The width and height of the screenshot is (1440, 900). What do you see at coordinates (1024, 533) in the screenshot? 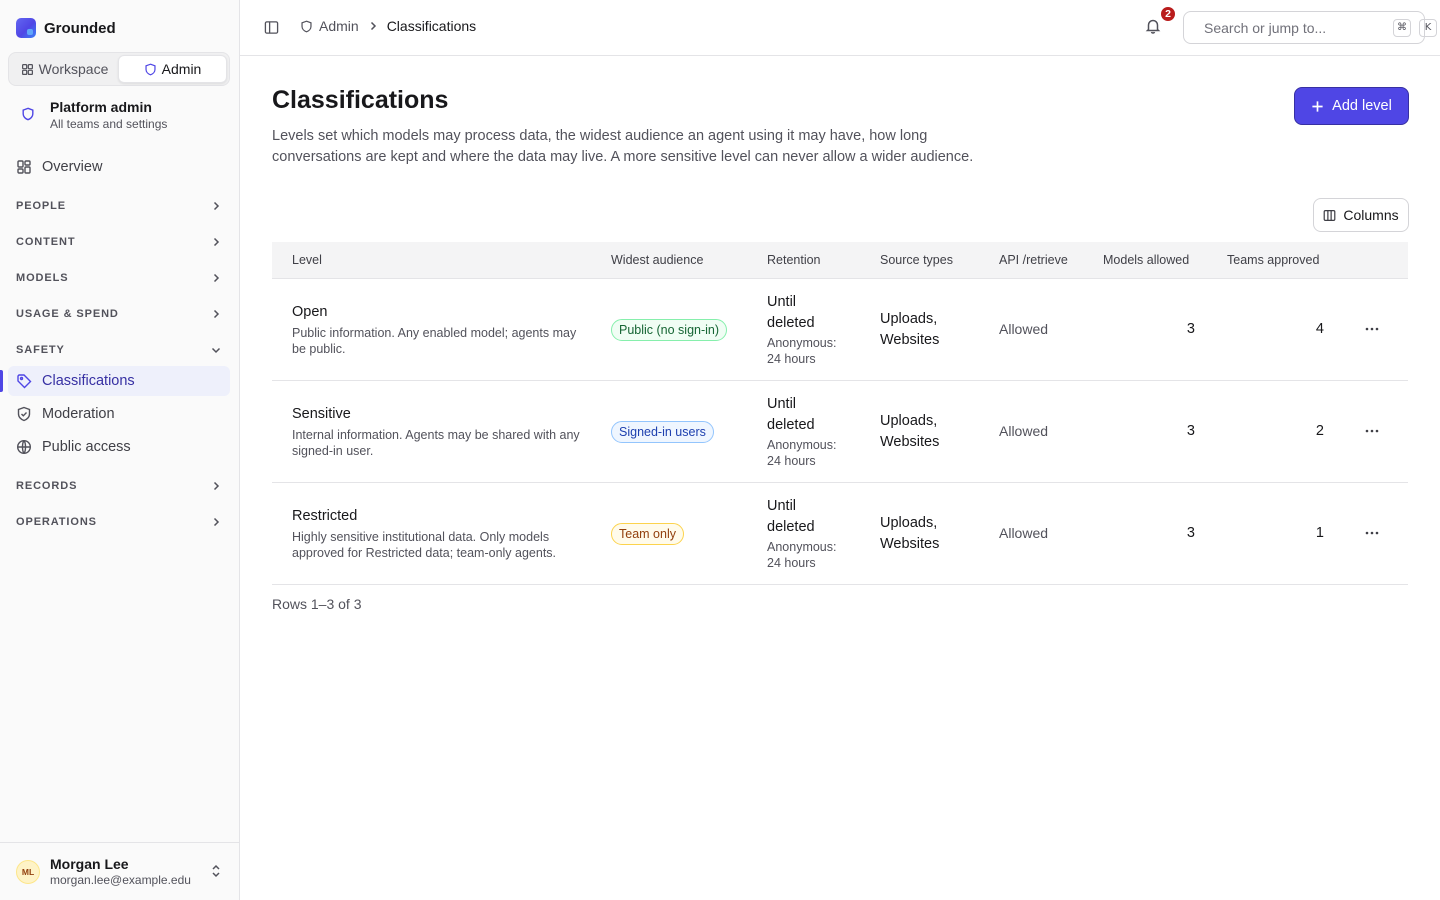
I see `api-retrieve-cell: Allowed` at bounding box center [1024, 533].